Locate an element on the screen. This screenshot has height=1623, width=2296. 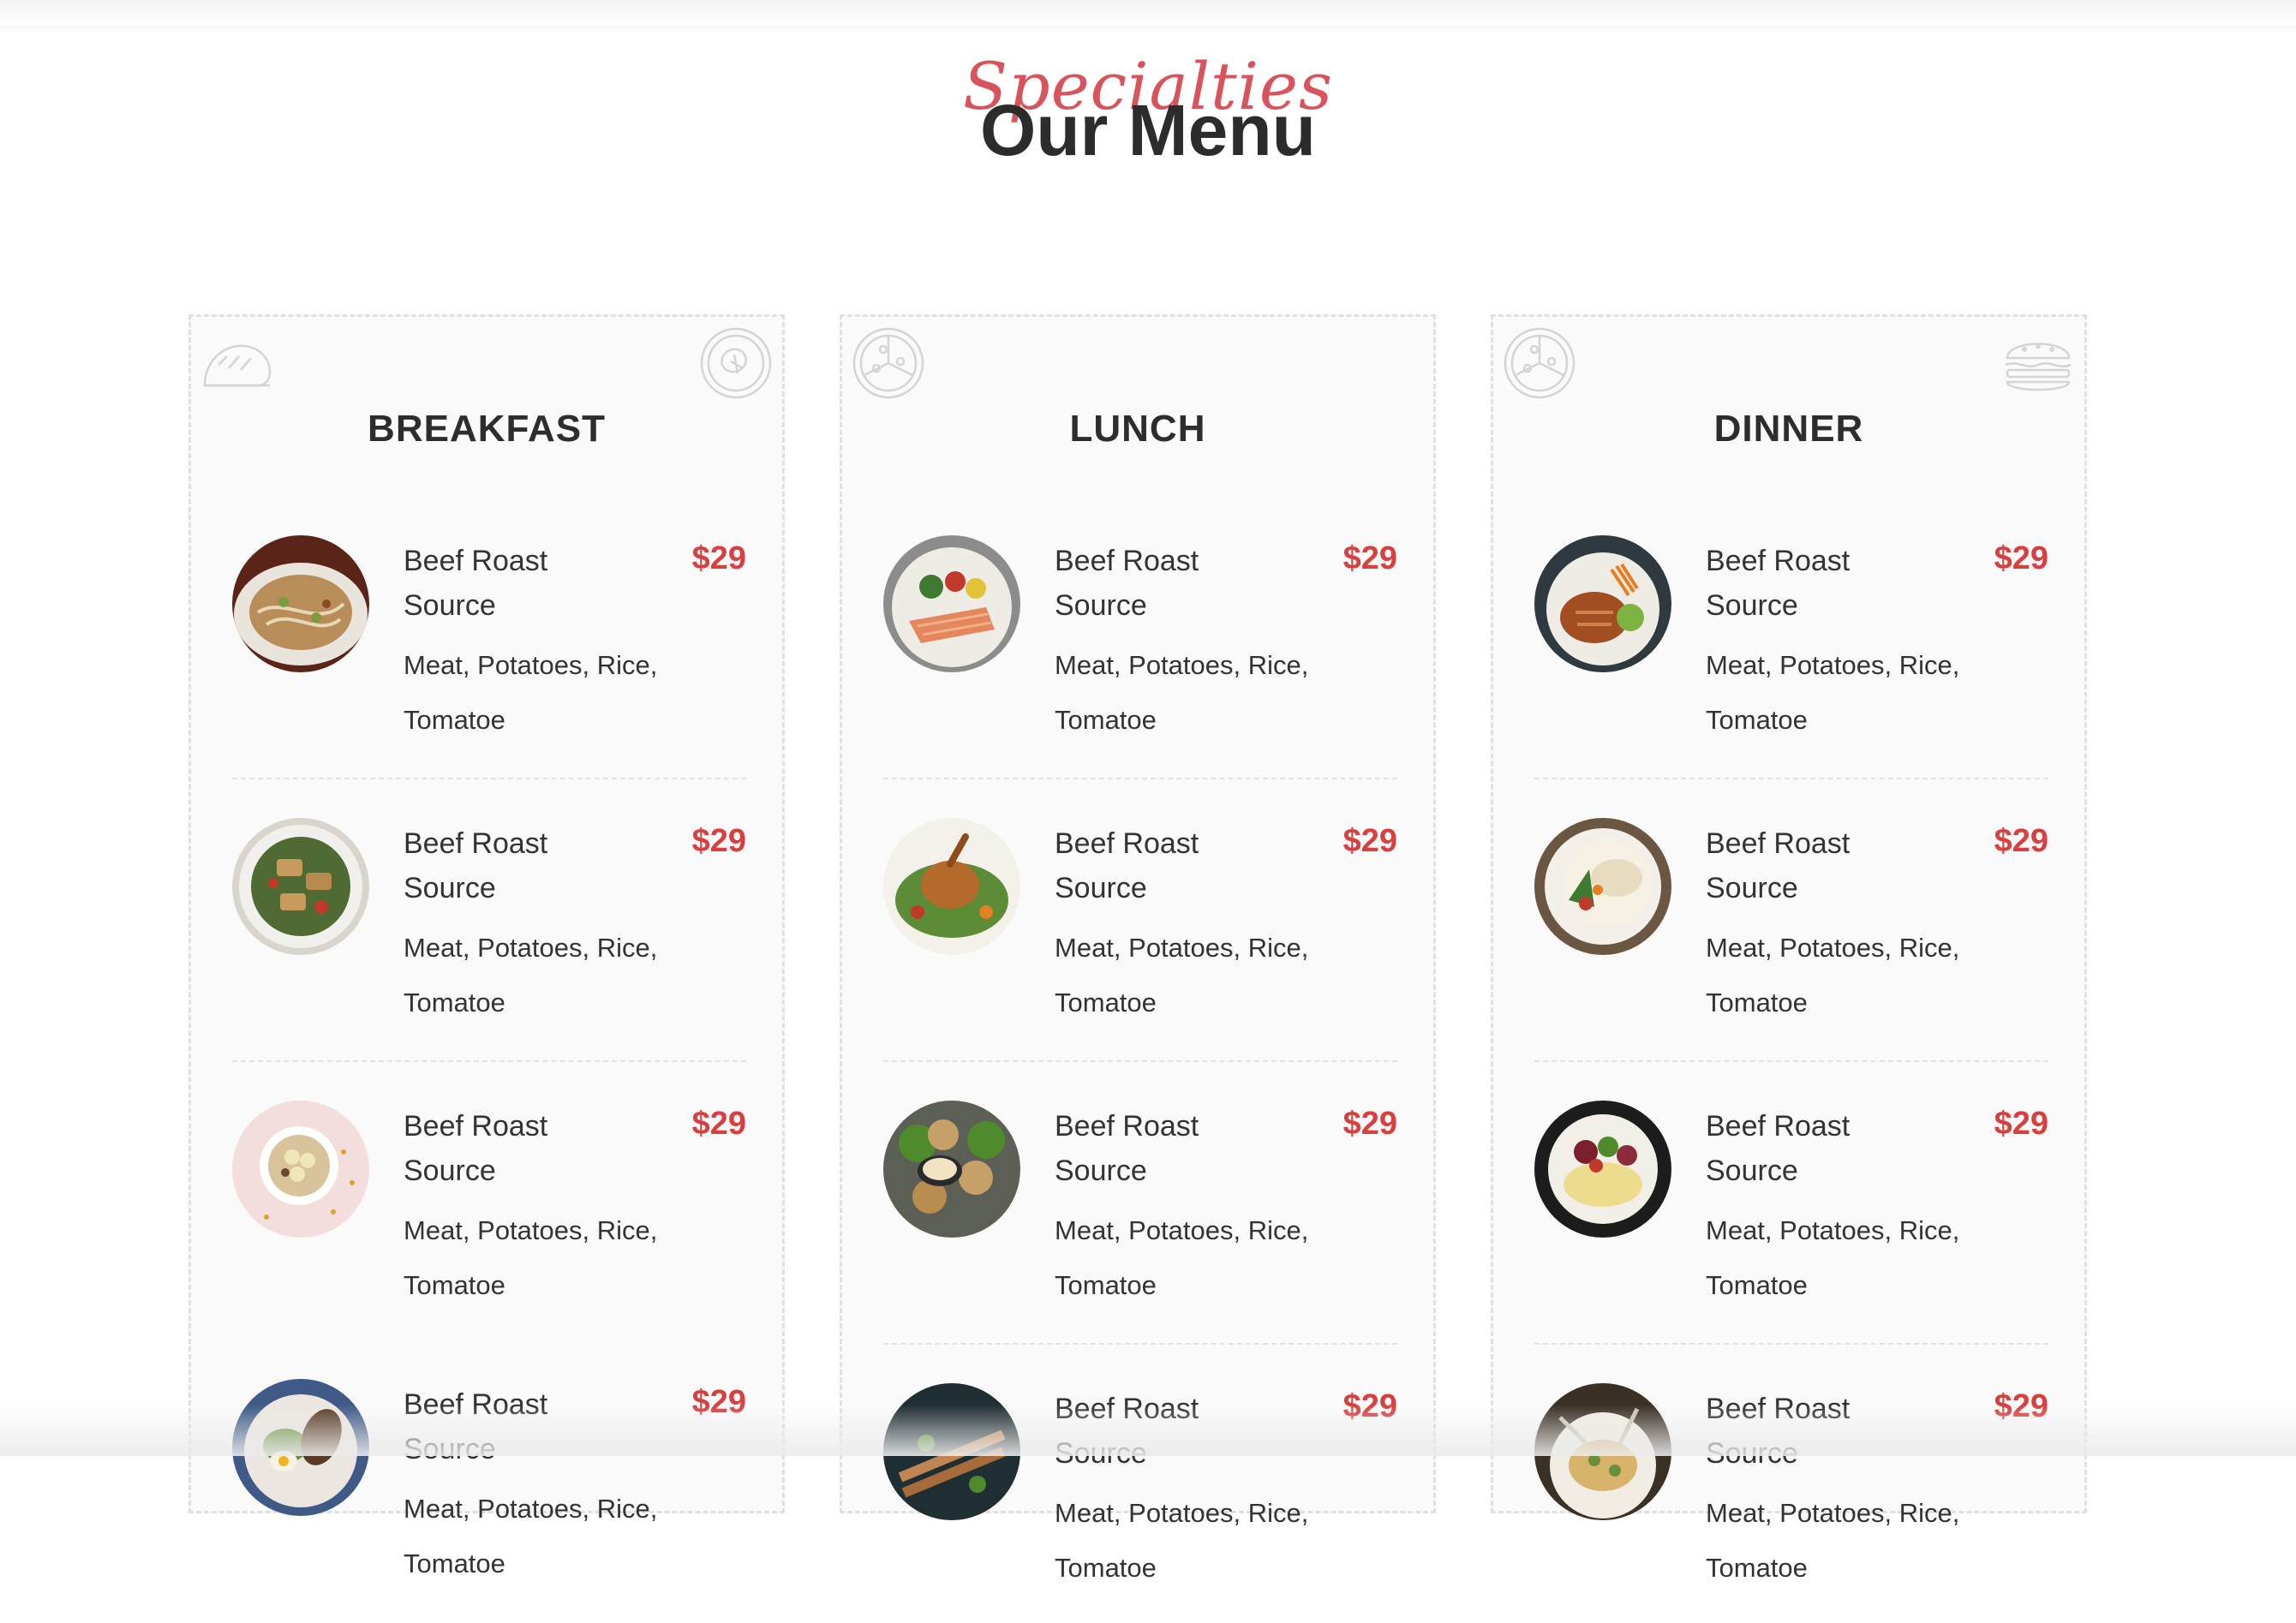
bottom-shadow is located at coordinates (1148, 1430).